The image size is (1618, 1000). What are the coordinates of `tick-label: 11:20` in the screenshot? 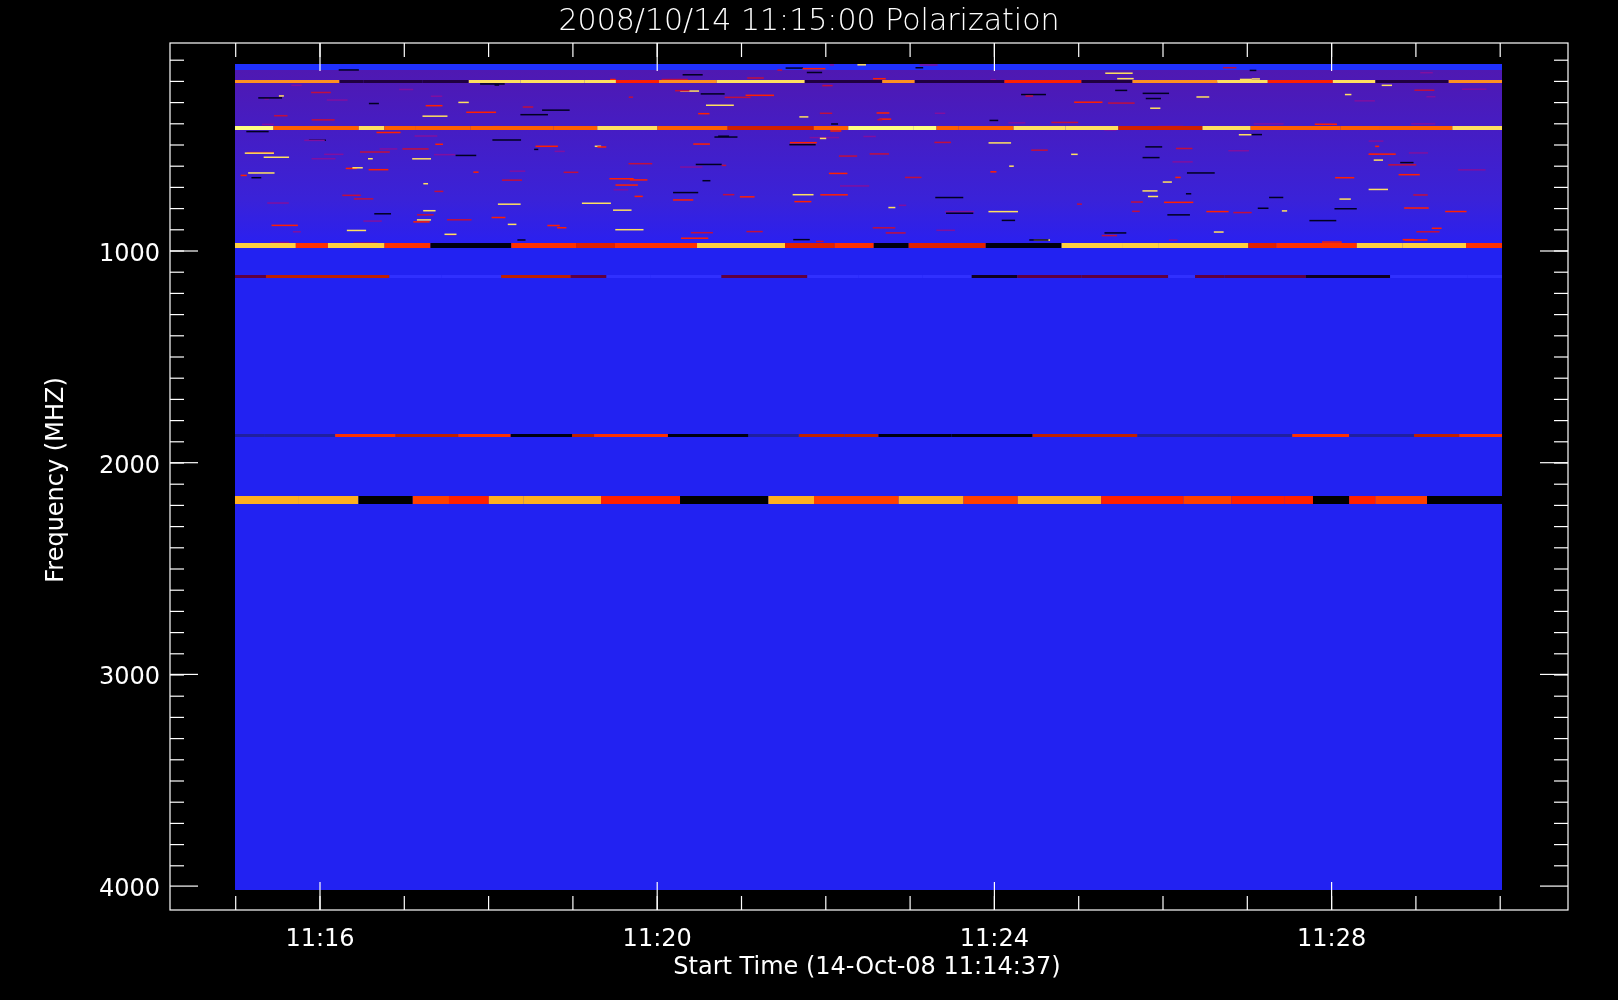 It's located at (657, 938).